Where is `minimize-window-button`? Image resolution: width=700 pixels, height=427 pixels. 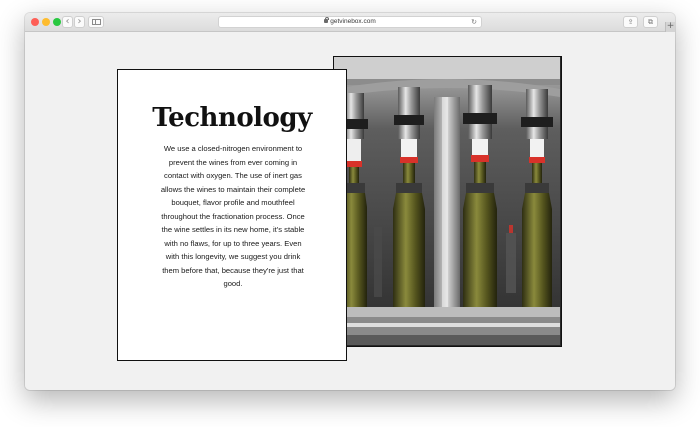 minimize-window-button is located at coordinates (46, 22).